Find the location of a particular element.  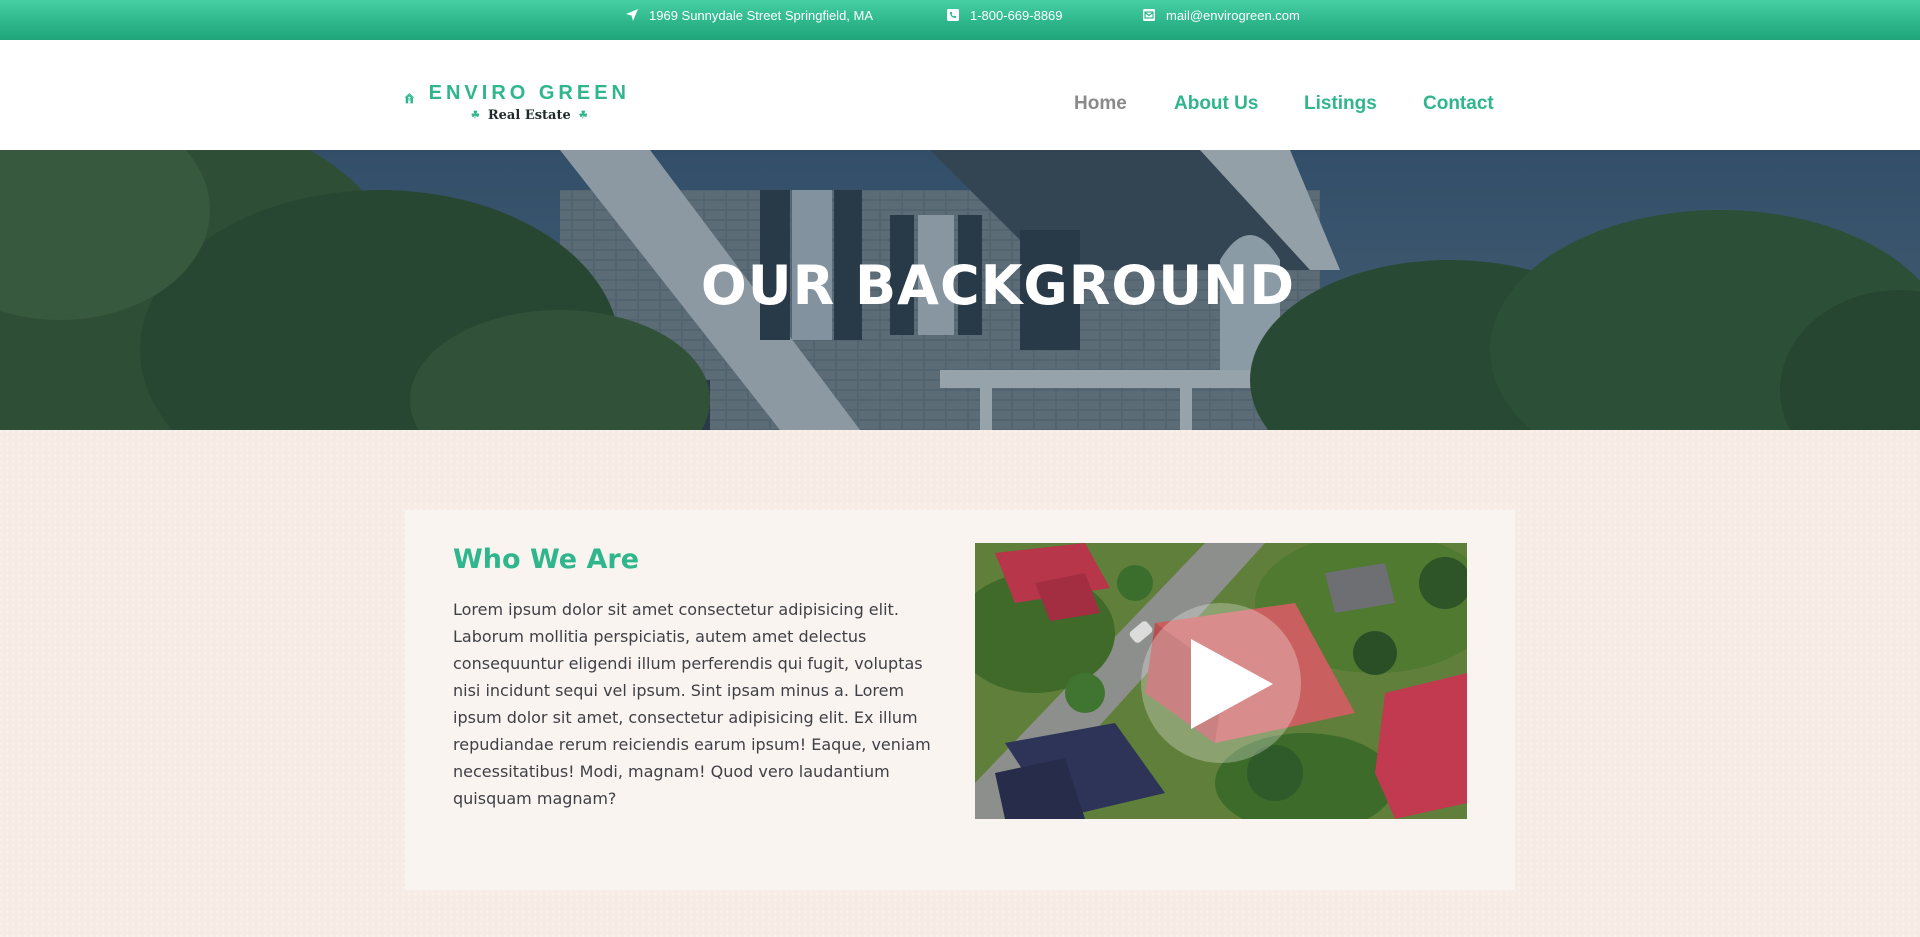

house-leaf-logo-icon is located at coordinates (409, 98).